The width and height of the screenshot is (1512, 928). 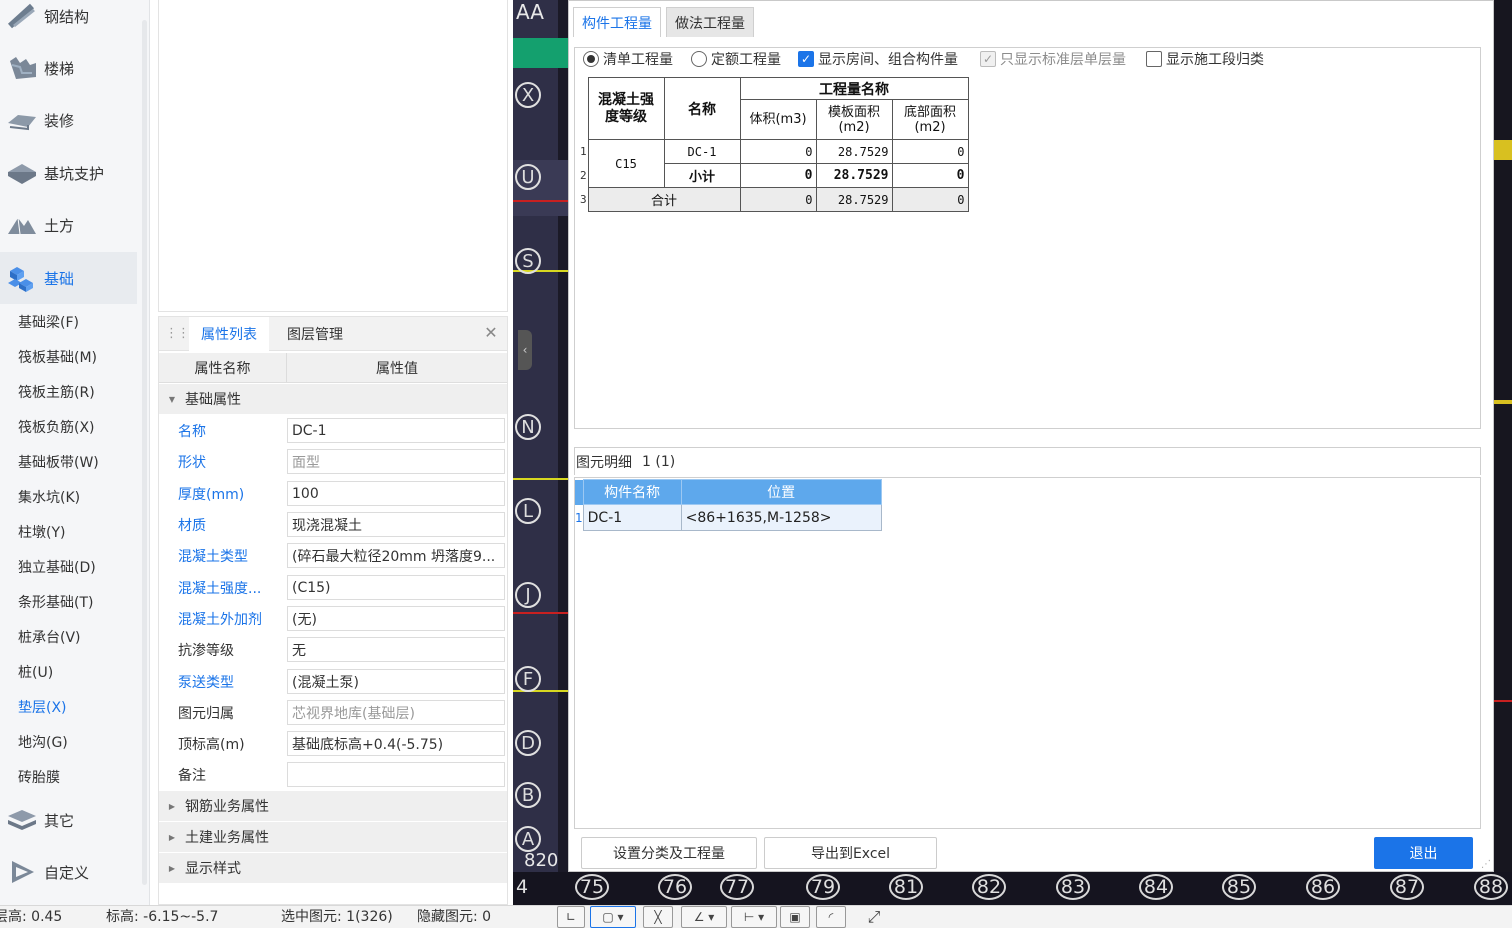 I want to click on tab-layer-manager: 图层管理, so click(x=315, y=334).